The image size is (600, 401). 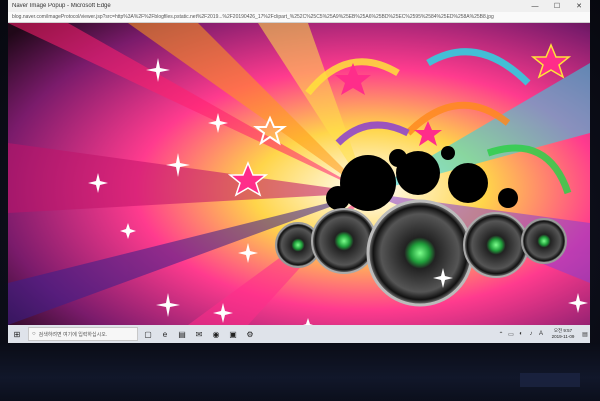 I want to click on clock-date: 2019-11-09, so click(x=563, y=336).